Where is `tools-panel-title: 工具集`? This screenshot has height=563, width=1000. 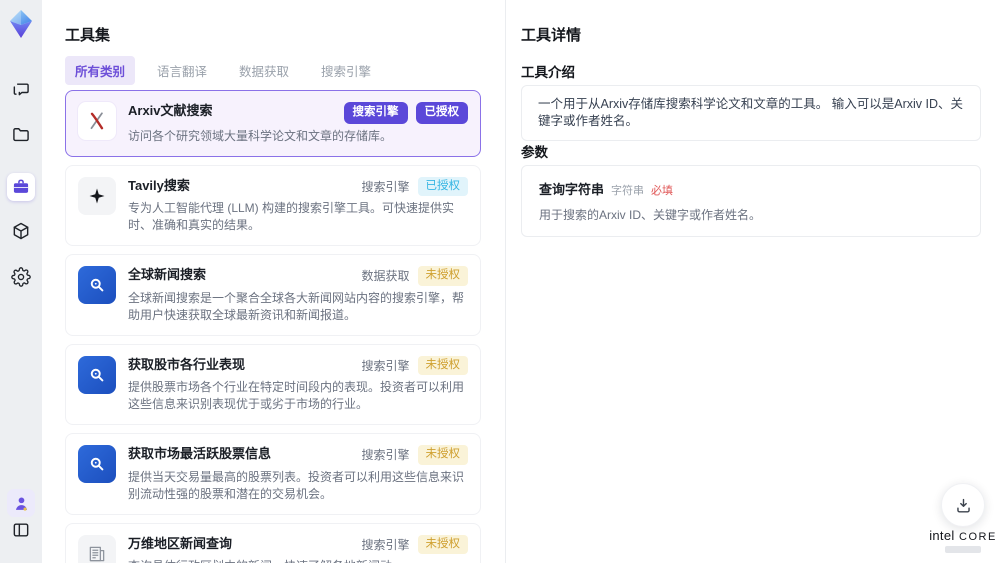 tools-panel-title: 工具集 is located at coordinates (88, 35).